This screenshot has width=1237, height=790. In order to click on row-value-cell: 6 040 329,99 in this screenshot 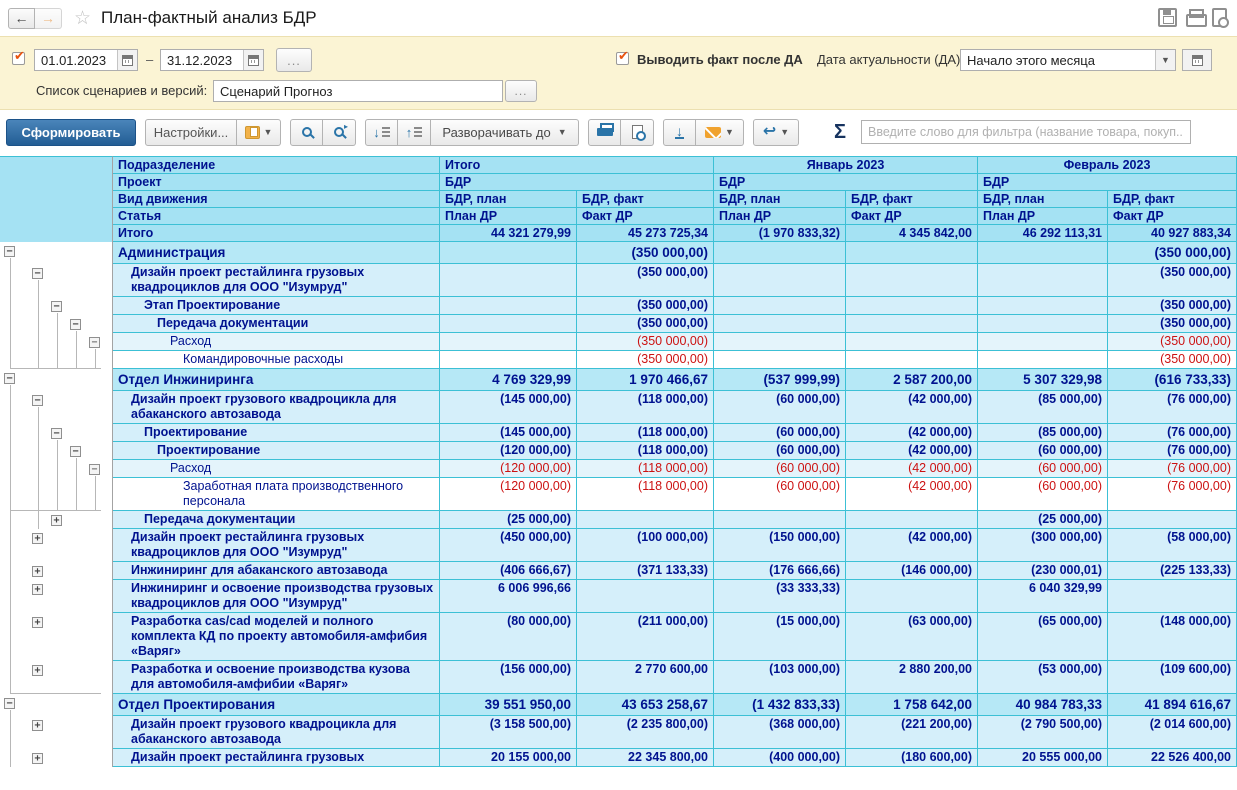, I will do `click(1043, 596)`.